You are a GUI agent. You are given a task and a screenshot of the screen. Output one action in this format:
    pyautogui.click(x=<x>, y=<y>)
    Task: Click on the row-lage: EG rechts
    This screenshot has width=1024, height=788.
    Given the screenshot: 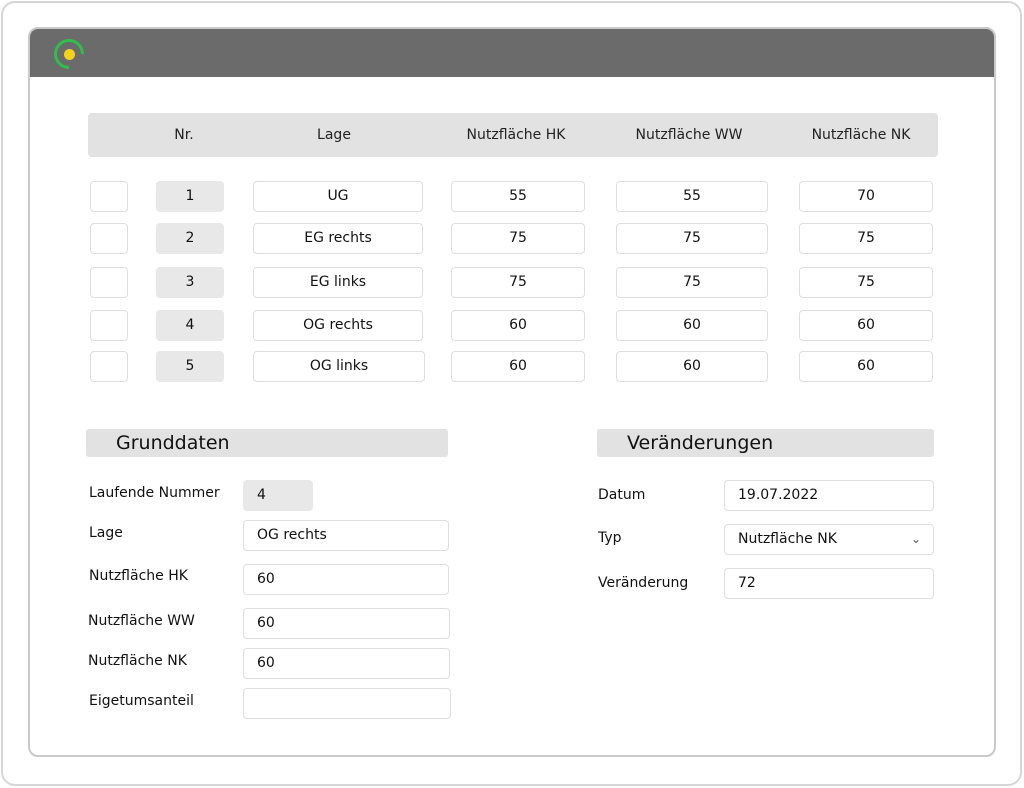 What is the action you would take?
    pyautogui.click(x=338, y=238)
    